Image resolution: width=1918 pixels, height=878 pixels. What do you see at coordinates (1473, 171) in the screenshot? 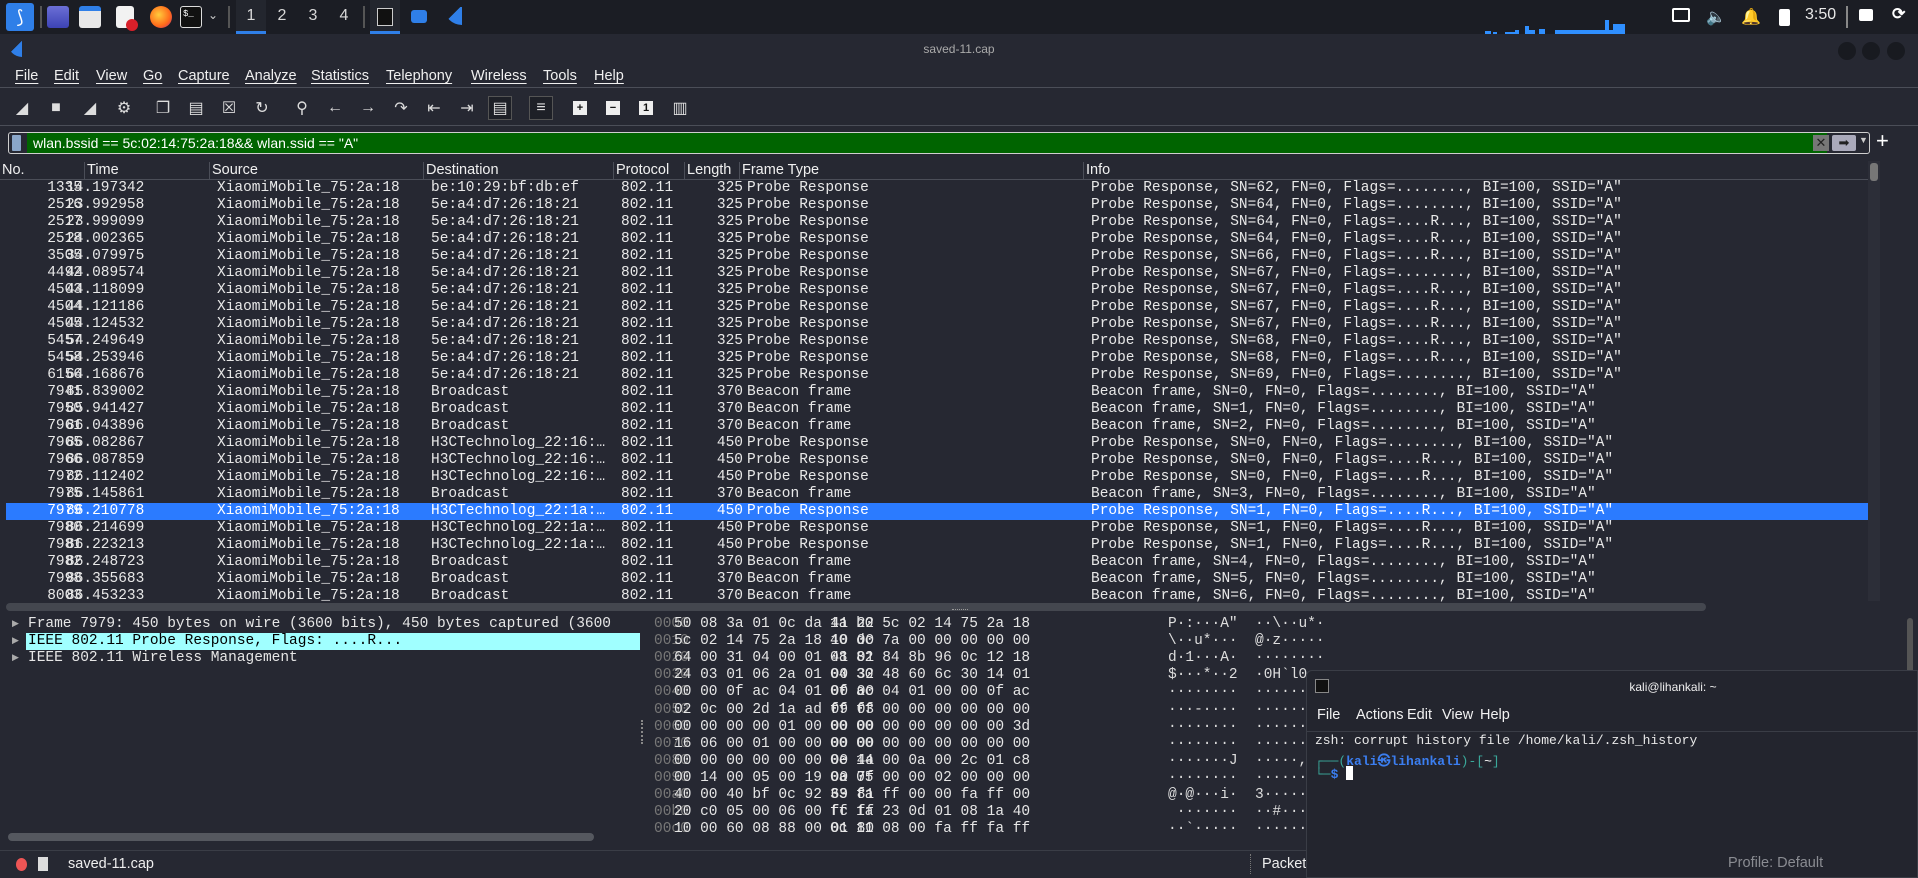
I see `column-header-info: Info` at bounding box center [1473, 171].